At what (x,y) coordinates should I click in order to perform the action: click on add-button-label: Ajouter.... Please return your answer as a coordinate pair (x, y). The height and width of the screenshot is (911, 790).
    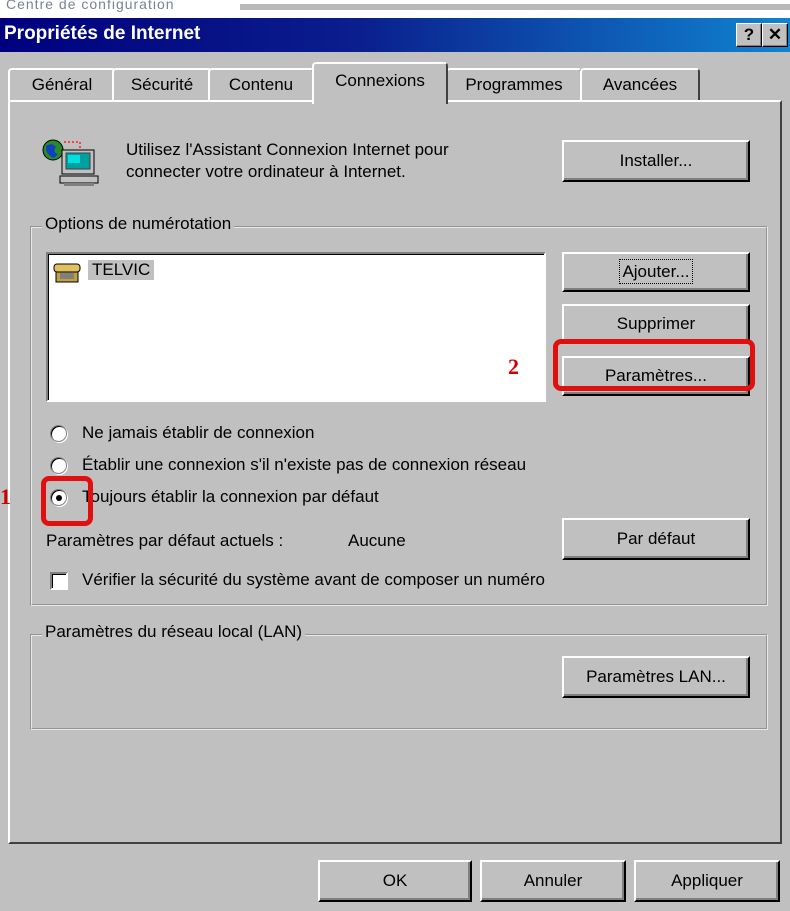
    Looking at the image, I should click on (656, 271).